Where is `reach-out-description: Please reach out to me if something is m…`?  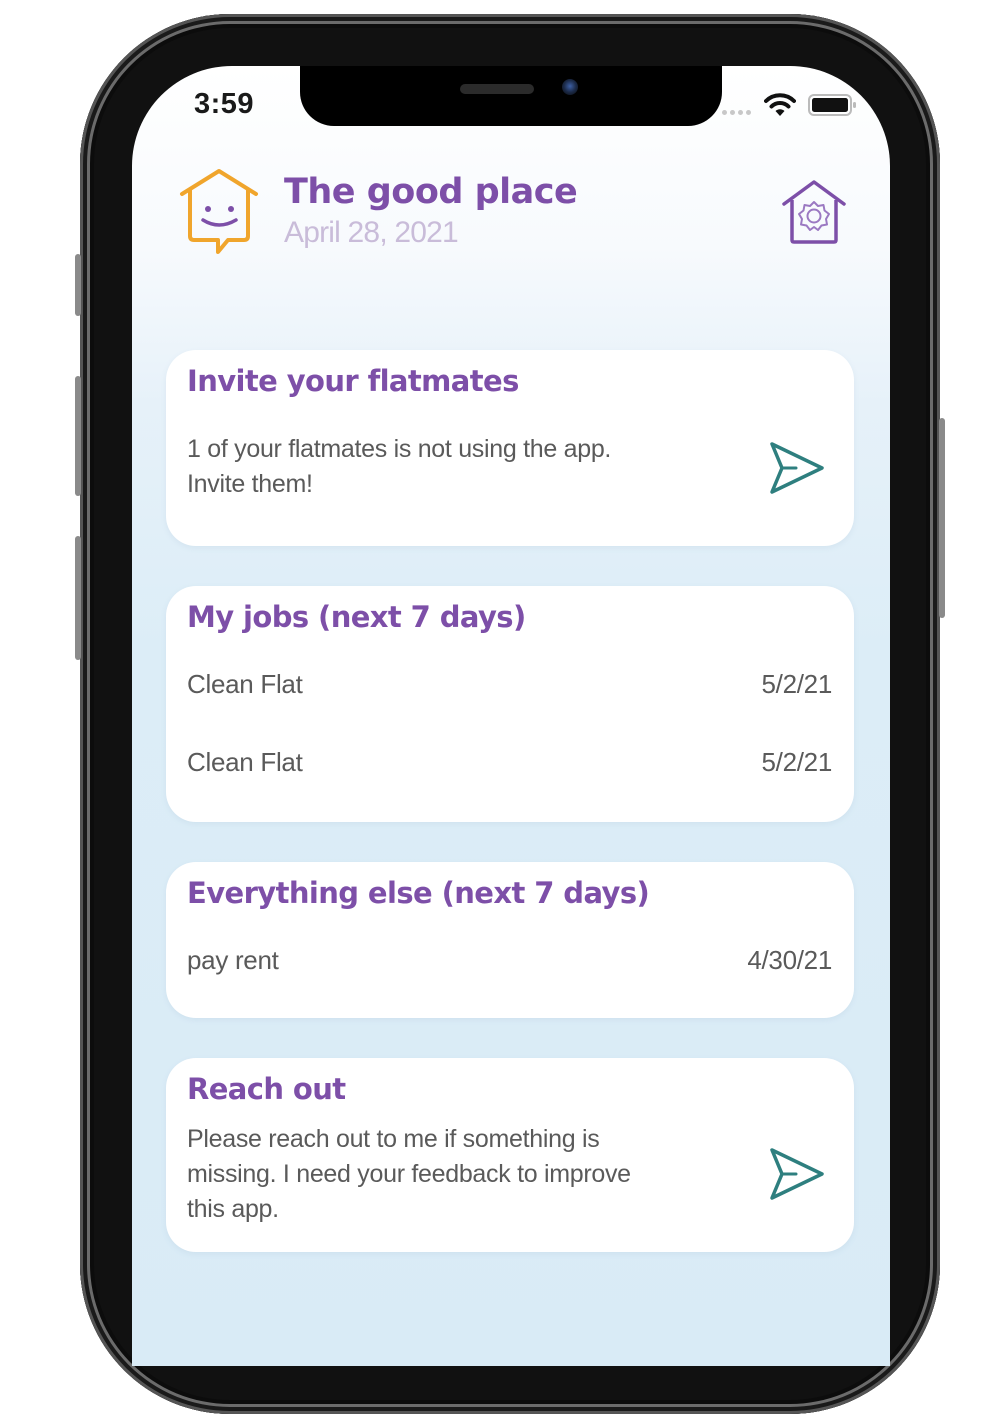 reach-out-description: Please reach out to me if something is m… is located at coordinates (409, 1174).